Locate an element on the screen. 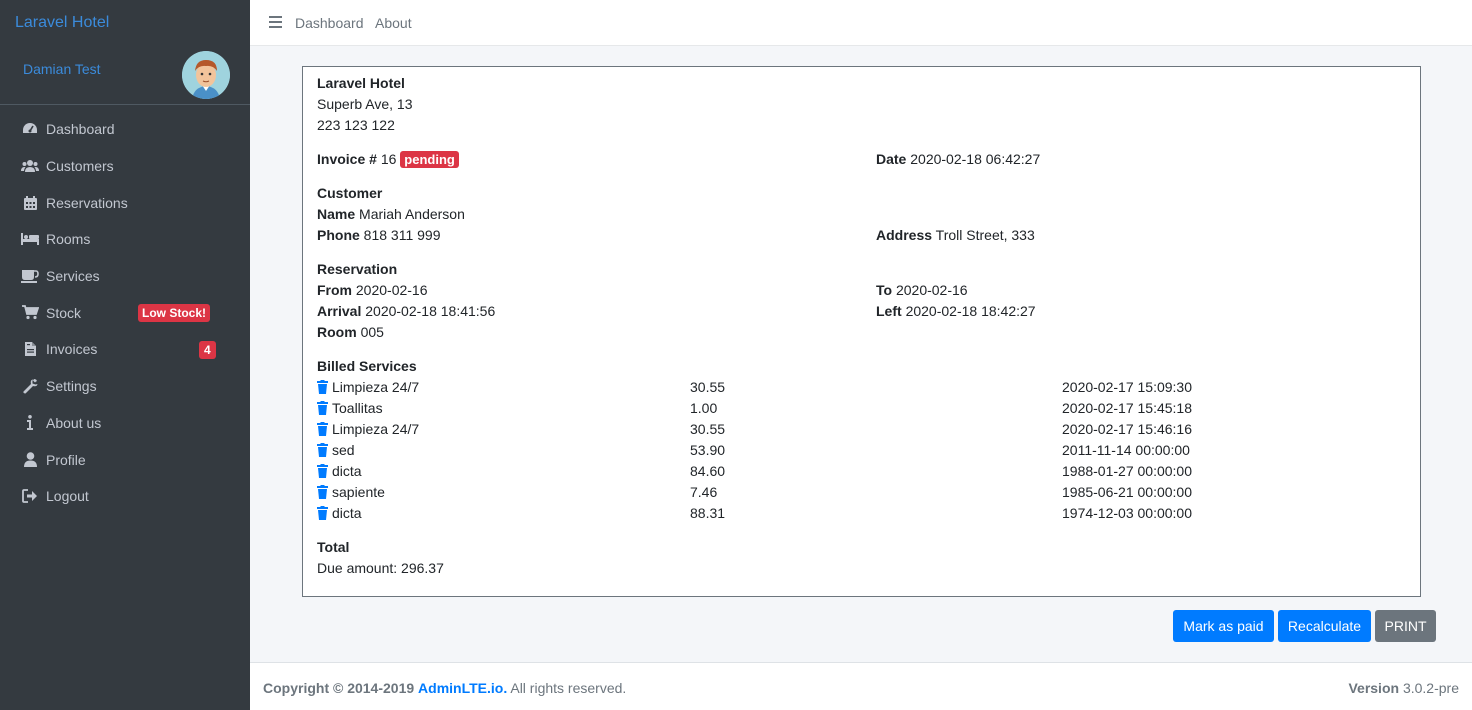 The width and height of the screenshot is (1472, 710). file-invoice-icon is located at coordinates (30, 349).